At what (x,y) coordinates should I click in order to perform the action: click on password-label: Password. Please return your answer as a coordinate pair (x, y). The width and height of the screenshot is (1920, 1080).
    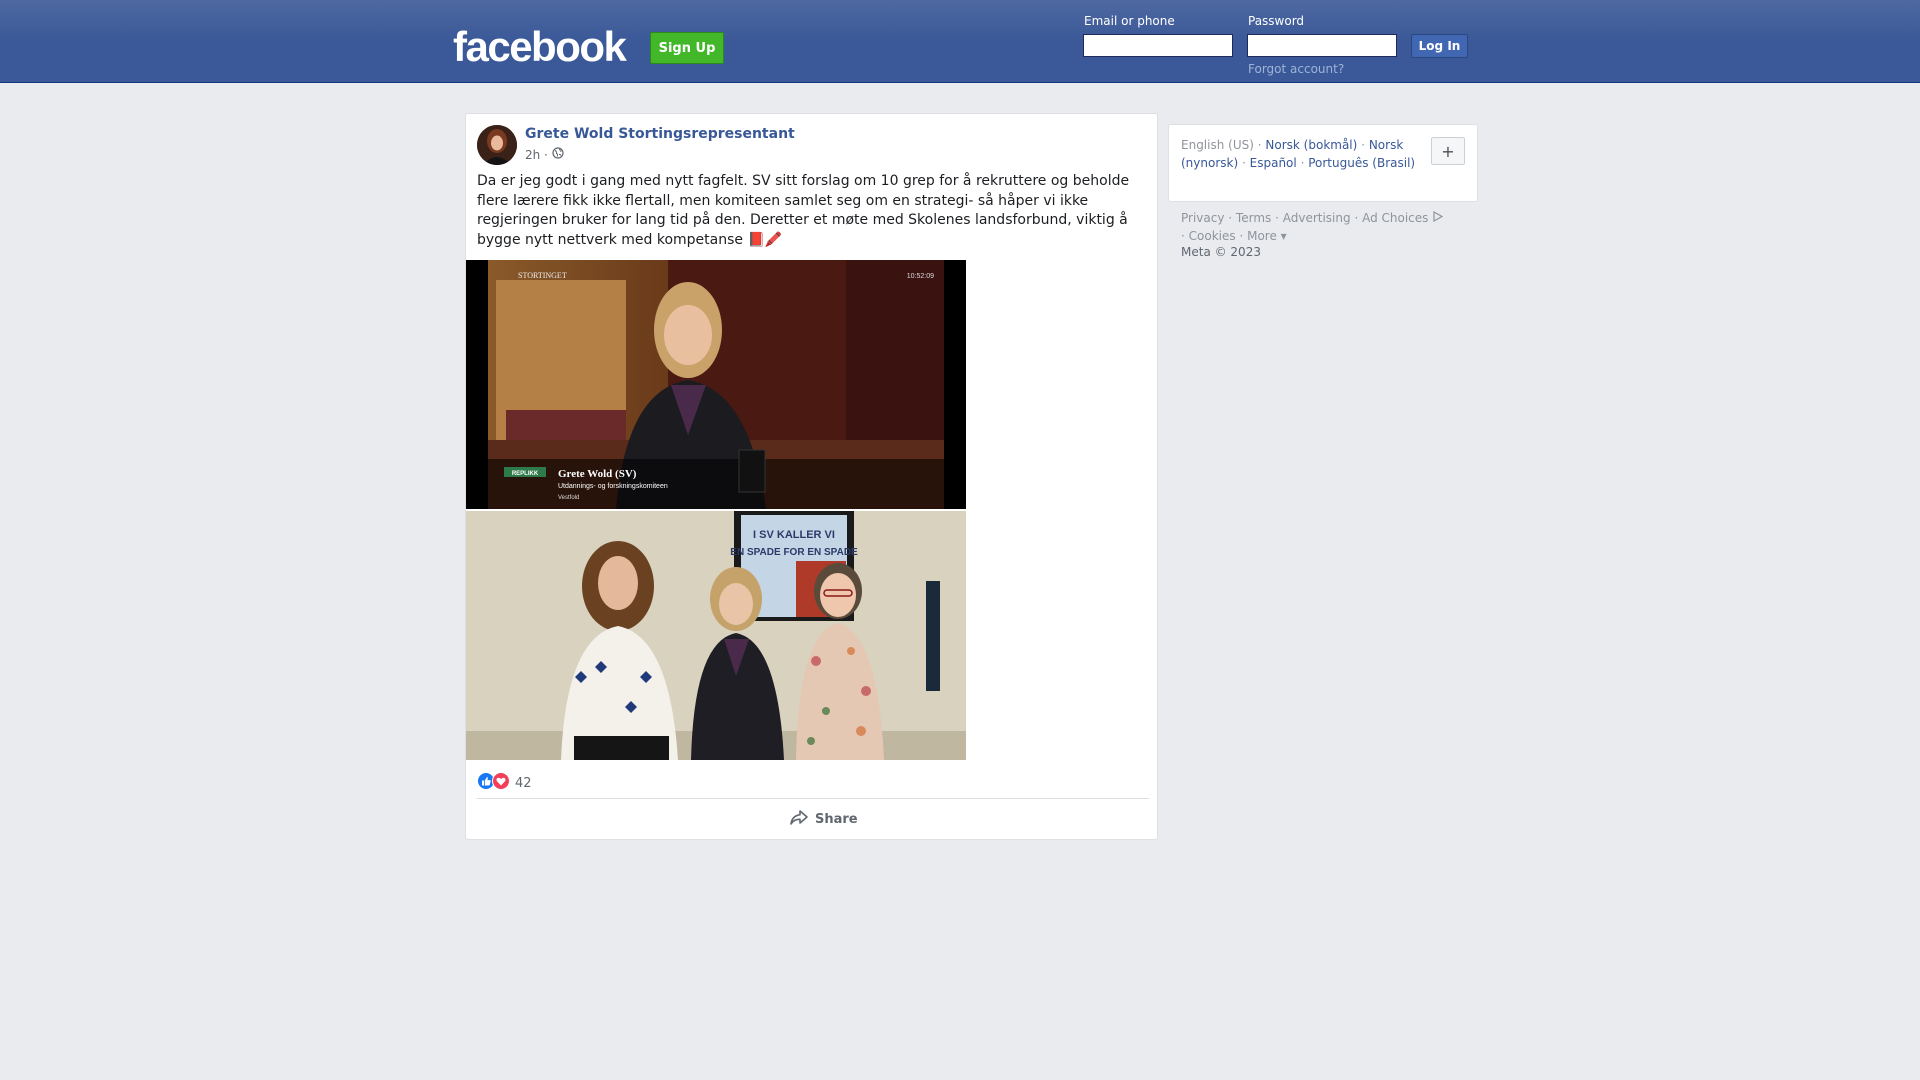
    Looking at the image, I should click on (1276, 21).